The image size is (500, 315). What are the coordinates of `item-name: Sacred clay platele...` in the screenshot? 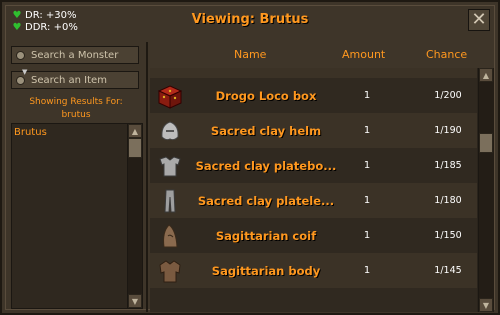 It's located at (266, 200).